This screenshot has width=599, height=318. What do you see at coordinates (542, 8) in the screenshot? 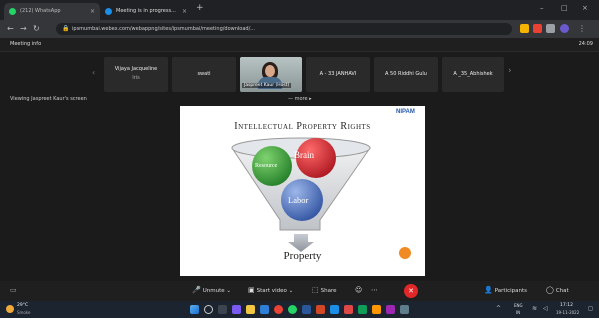
I see `minimize-button: –` at bounding box center [542, 8].